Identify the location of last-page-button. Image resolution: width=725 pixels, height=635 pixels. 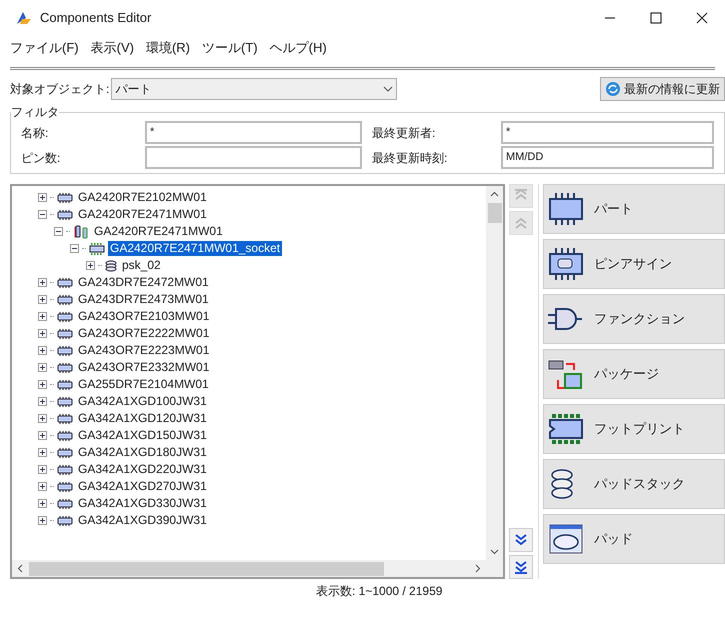
(521, 567).